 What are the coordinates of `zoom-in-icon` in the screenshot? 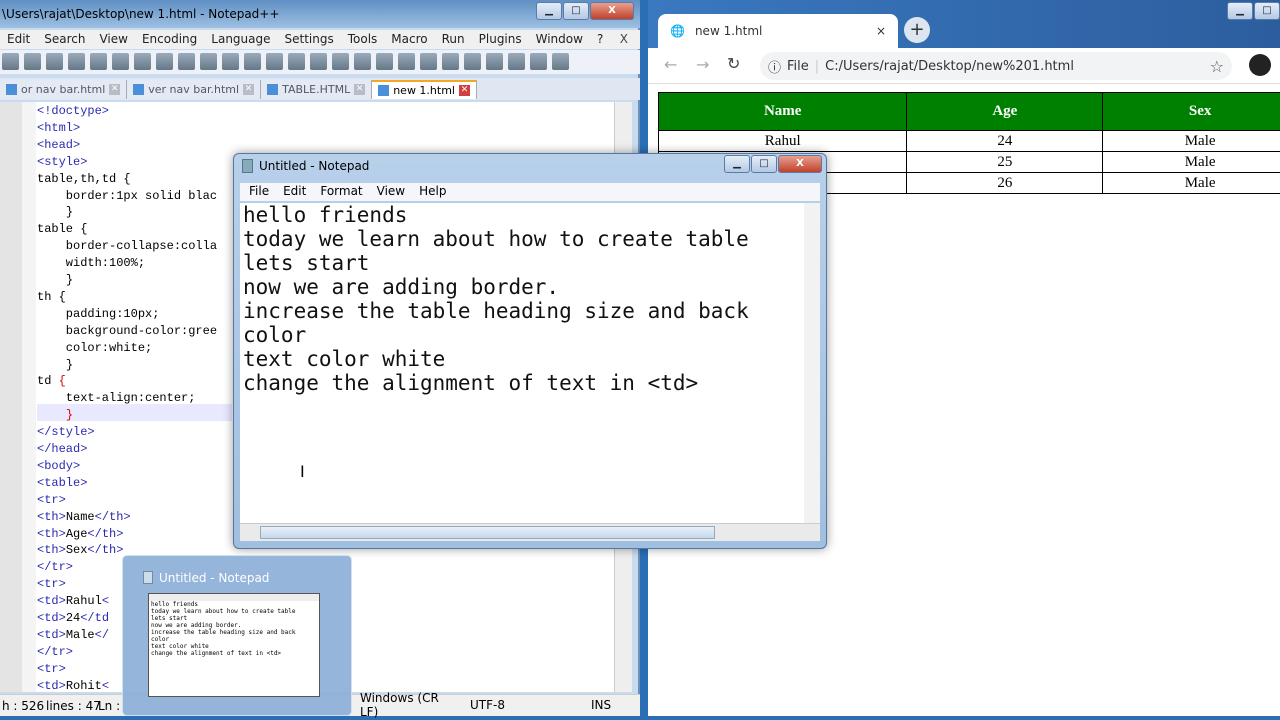 It's located at (318, 61).